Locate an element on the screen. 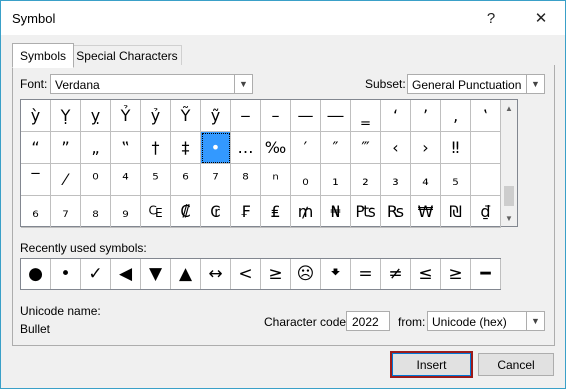  recent-symbol-cell: ↔ is located at coordinates (216, 274).